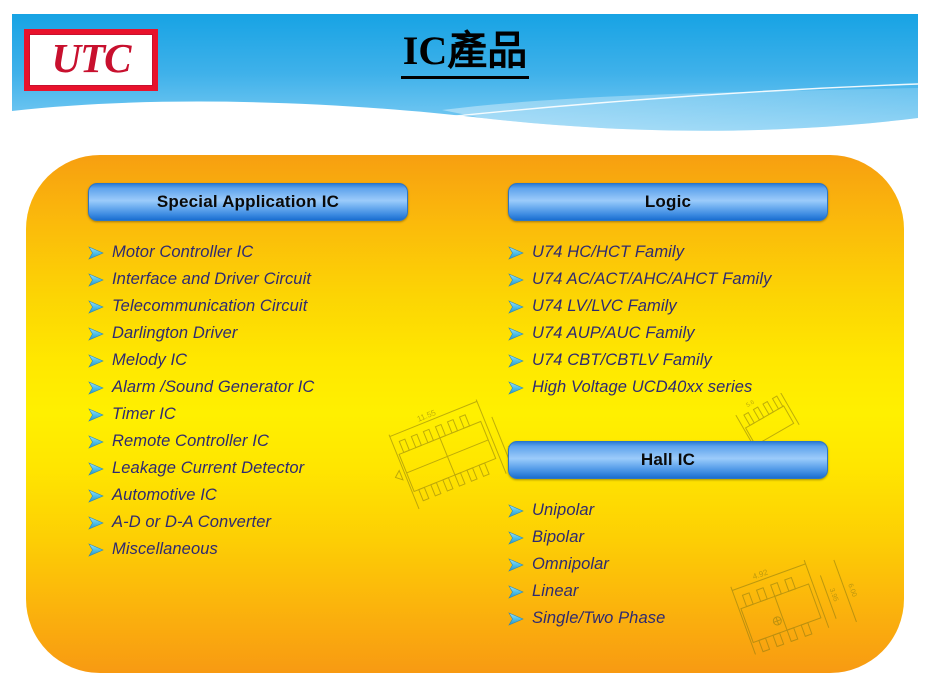 This screenshot has height=697, width=930. What do you see at coordinates (425, 50) in the screenshot?
I see `page-title-en: IC` at bounding box center [425, 50].